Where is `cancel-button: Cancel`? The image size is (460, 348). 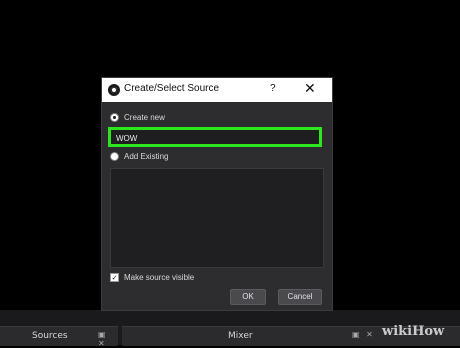 cancel-button: Cancel is located at coordinates (300, 297).